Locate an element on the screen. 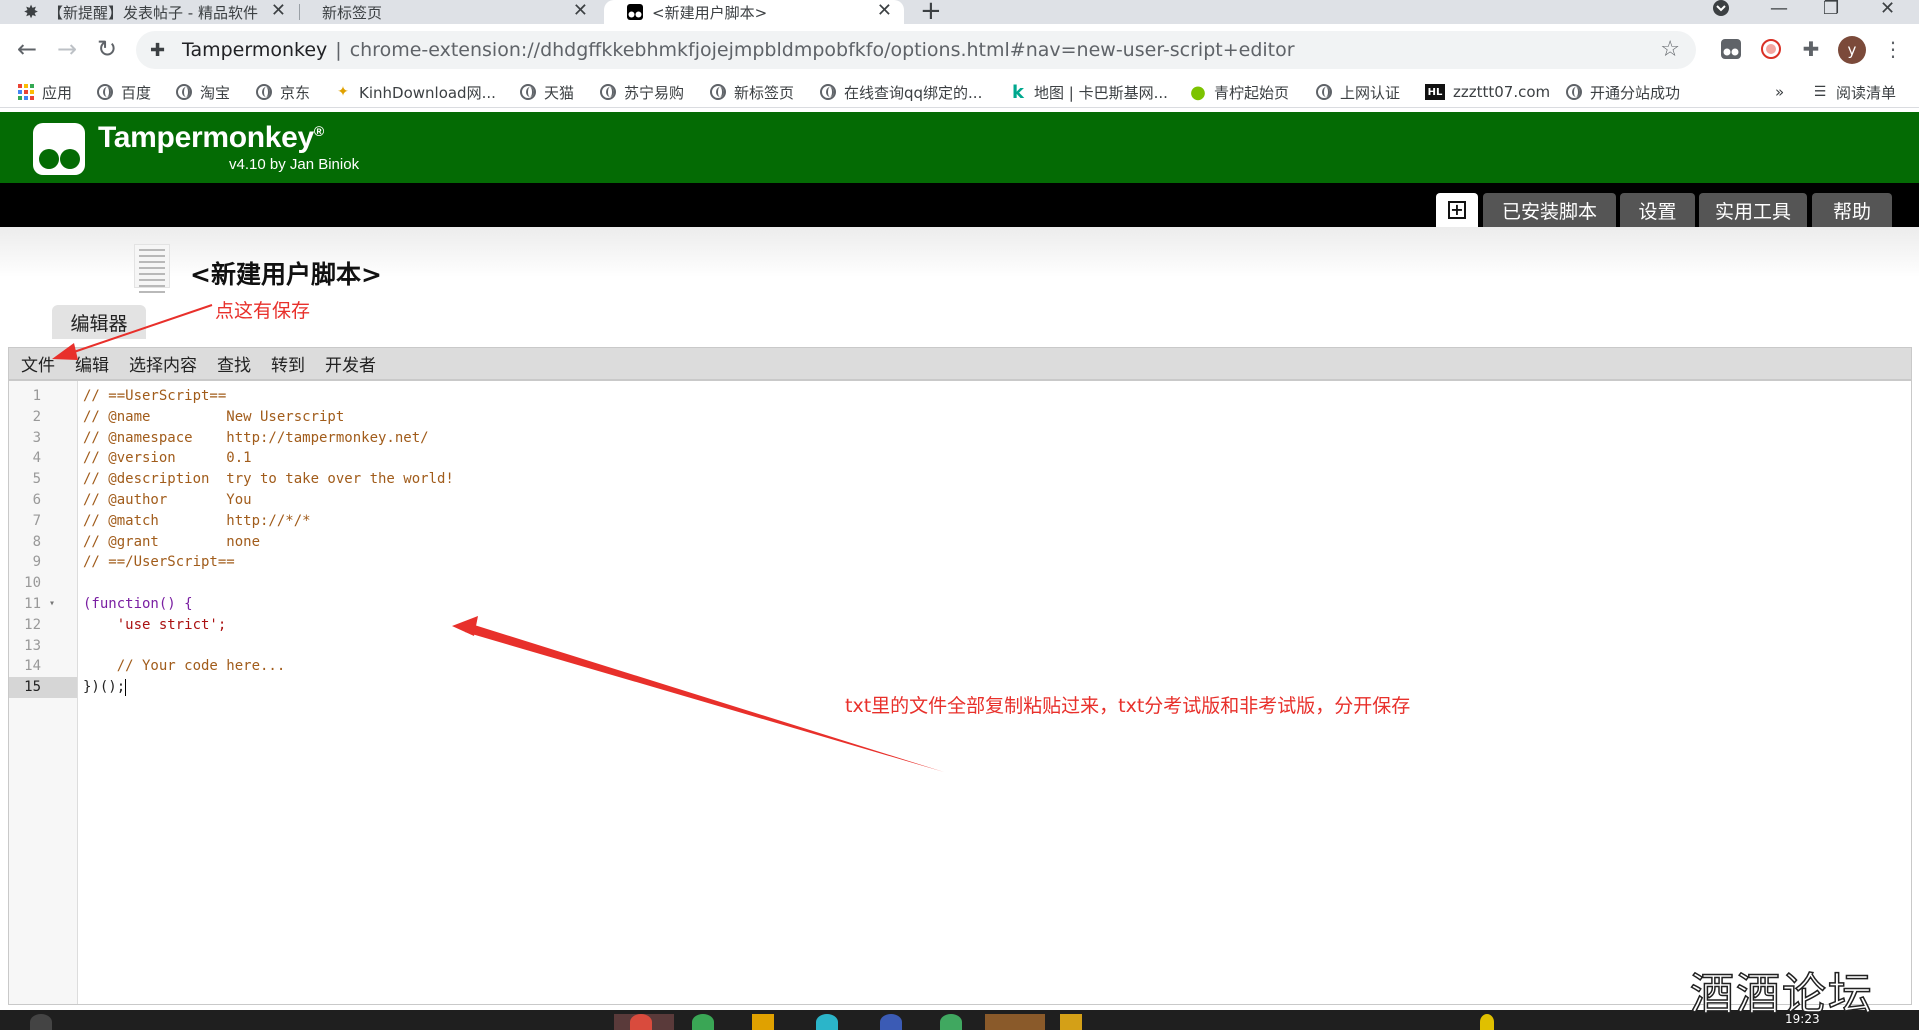  bookmark-lime-home: ● 青柠起始页 is located at coordinates (1239, 92).